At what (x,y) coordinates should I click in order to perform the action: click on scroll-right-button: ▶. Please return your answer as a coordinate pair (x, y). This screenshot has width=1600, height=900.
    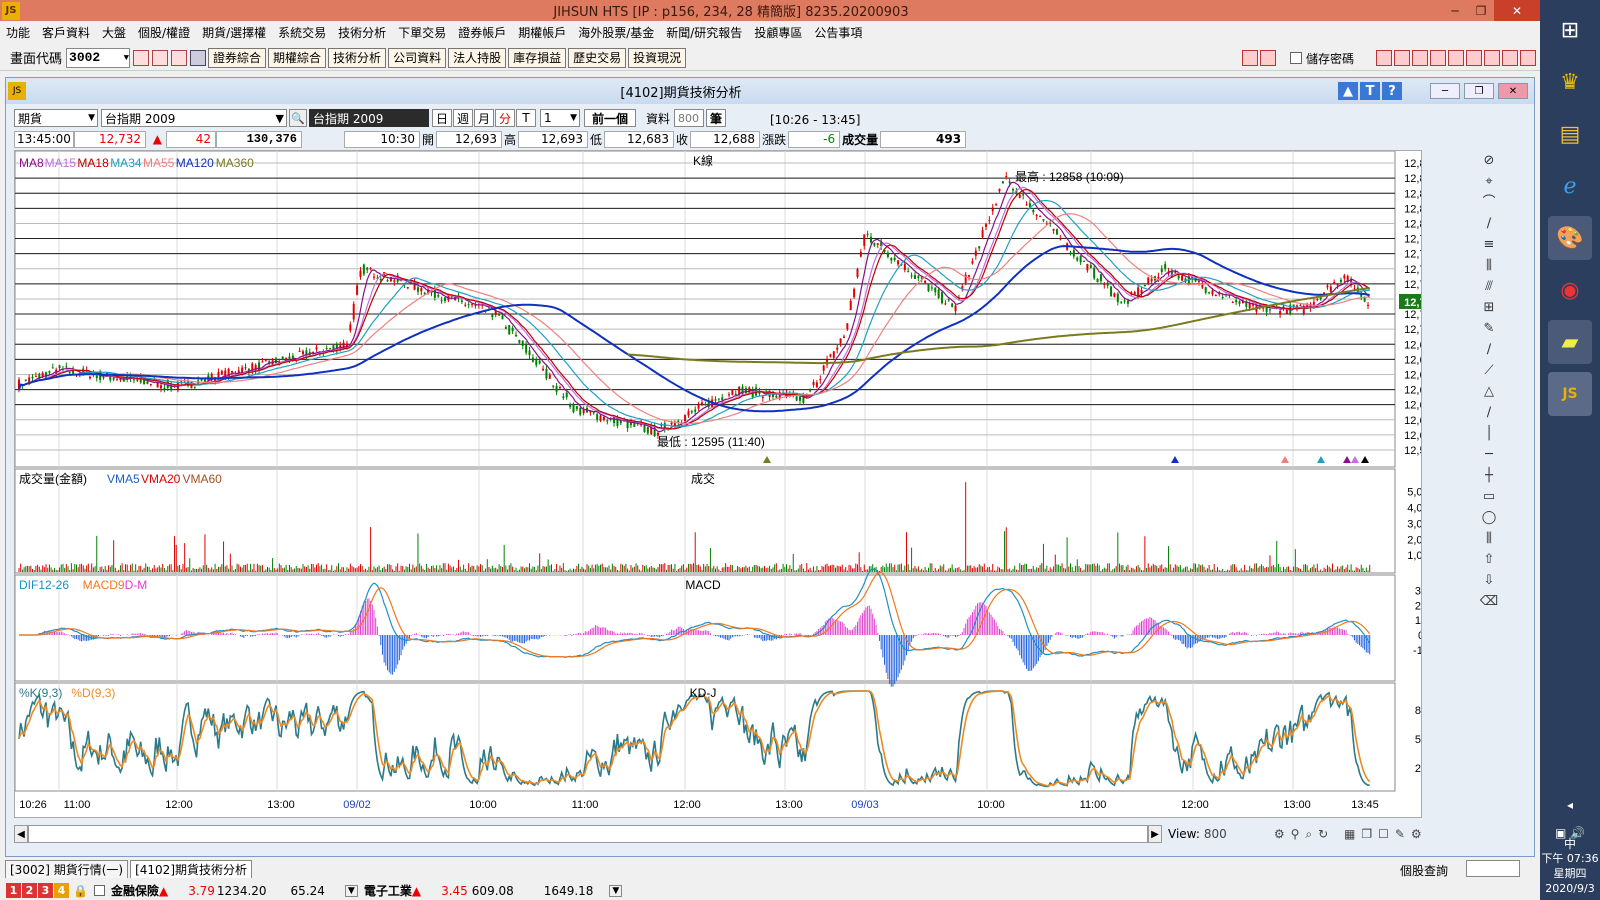
    Looking at the image, I should click on (1155, 834).